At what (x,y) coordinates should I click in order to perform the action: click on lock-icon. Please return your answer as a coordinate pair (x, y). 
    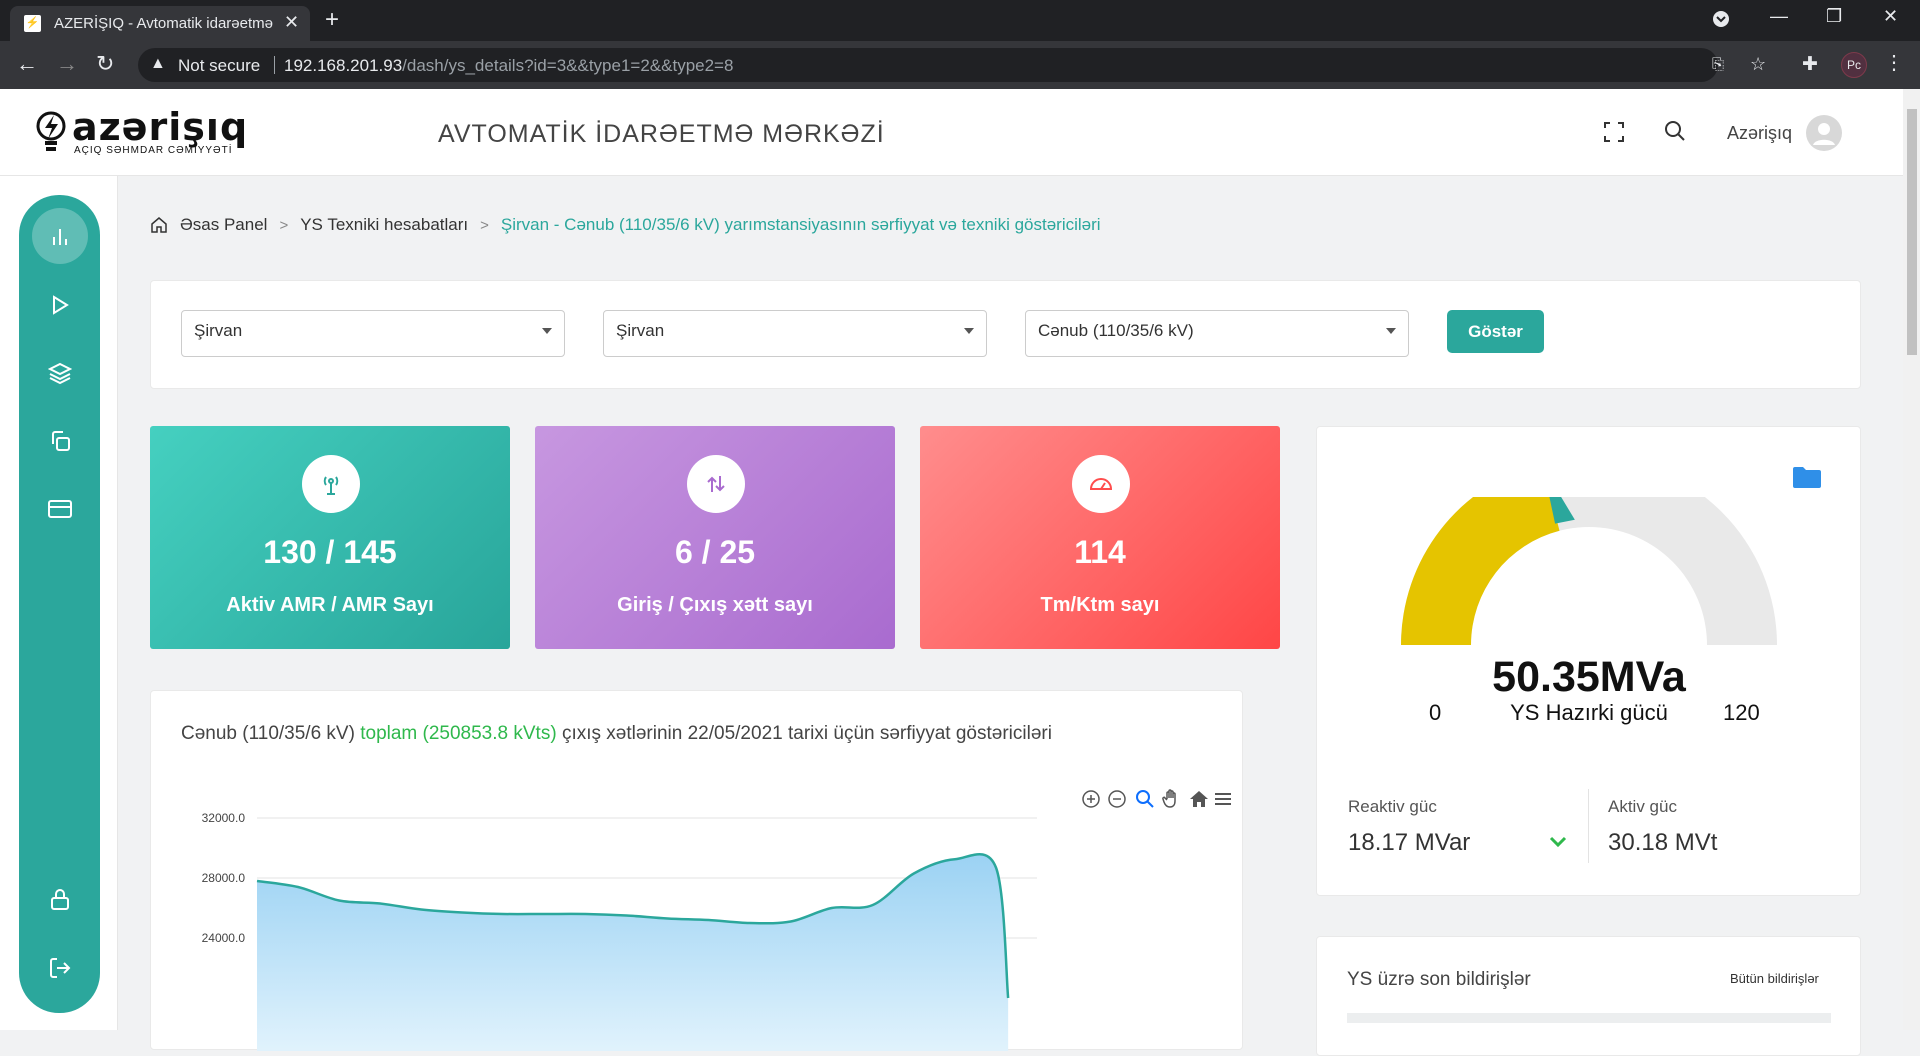
    Looking at the image, I should click on (60, 899).